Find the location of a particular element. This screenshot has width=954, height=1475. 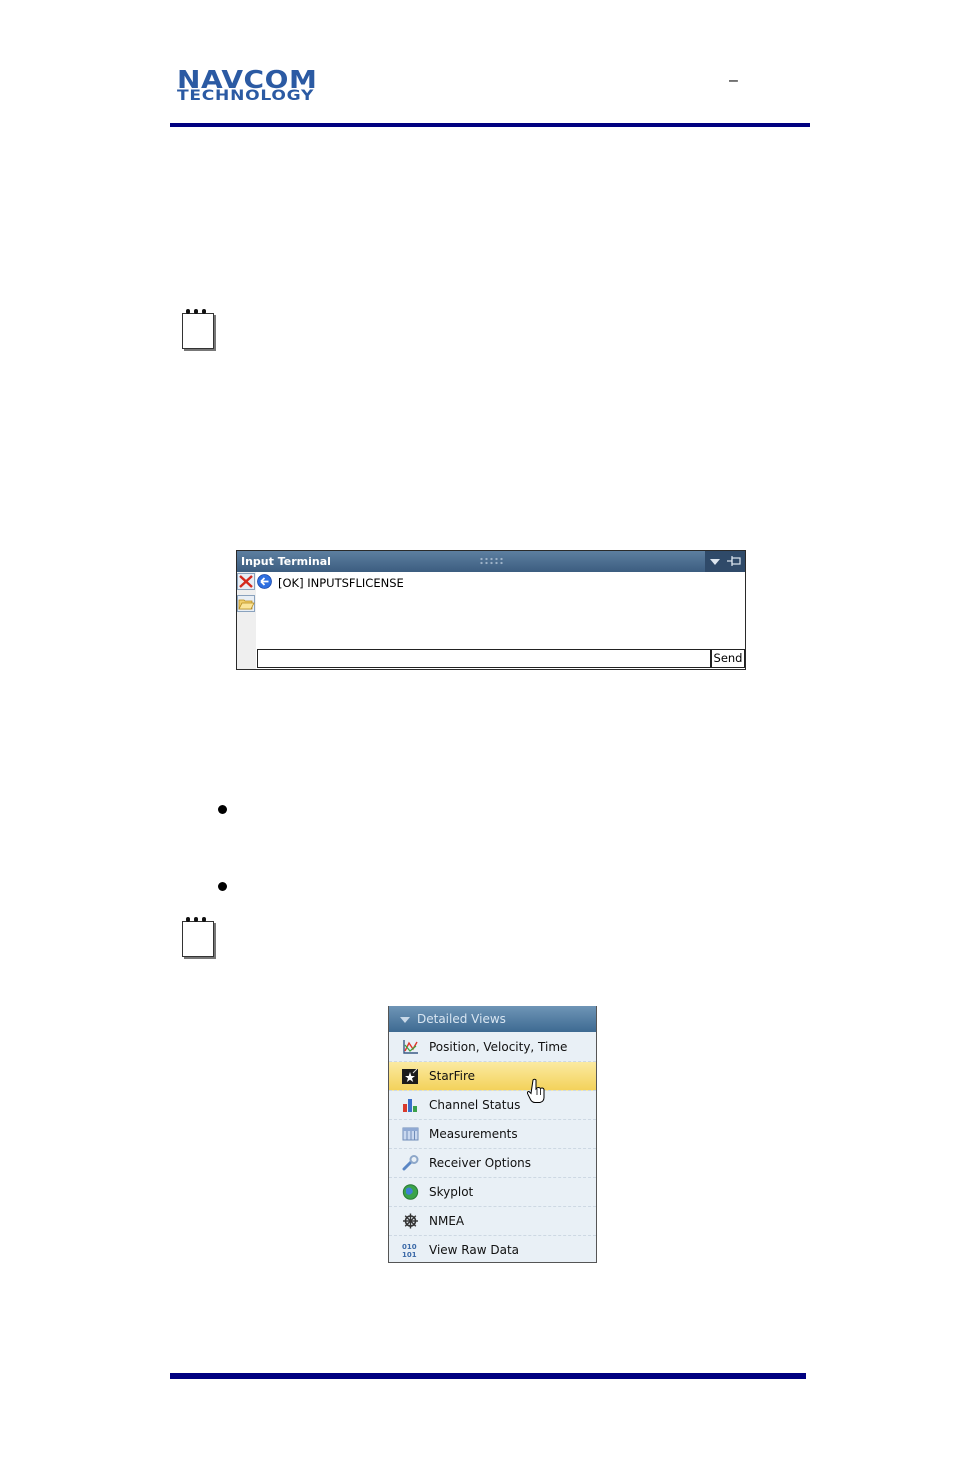

view-item-receiver-options: Receiver Options is located at coordinates (492, 1163).